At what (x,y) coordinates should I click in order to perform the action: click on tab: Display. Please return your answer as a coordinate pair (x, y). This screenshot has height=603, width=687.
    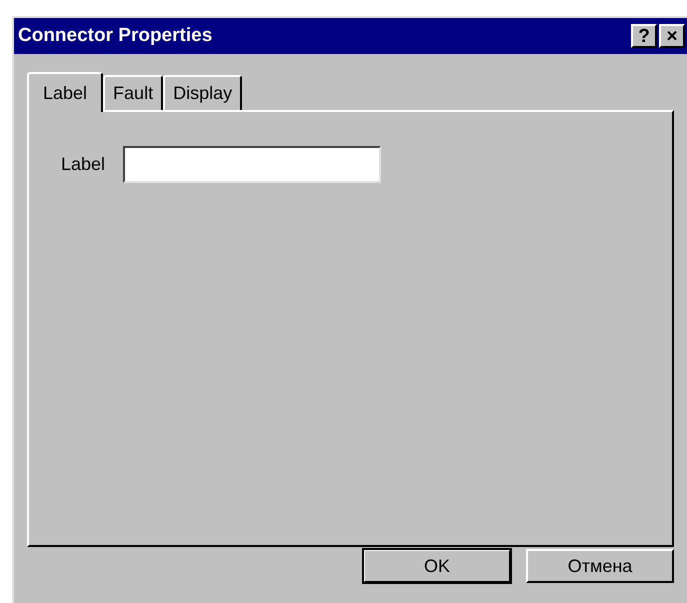
    Looking at the image, I should click on (202, 92).